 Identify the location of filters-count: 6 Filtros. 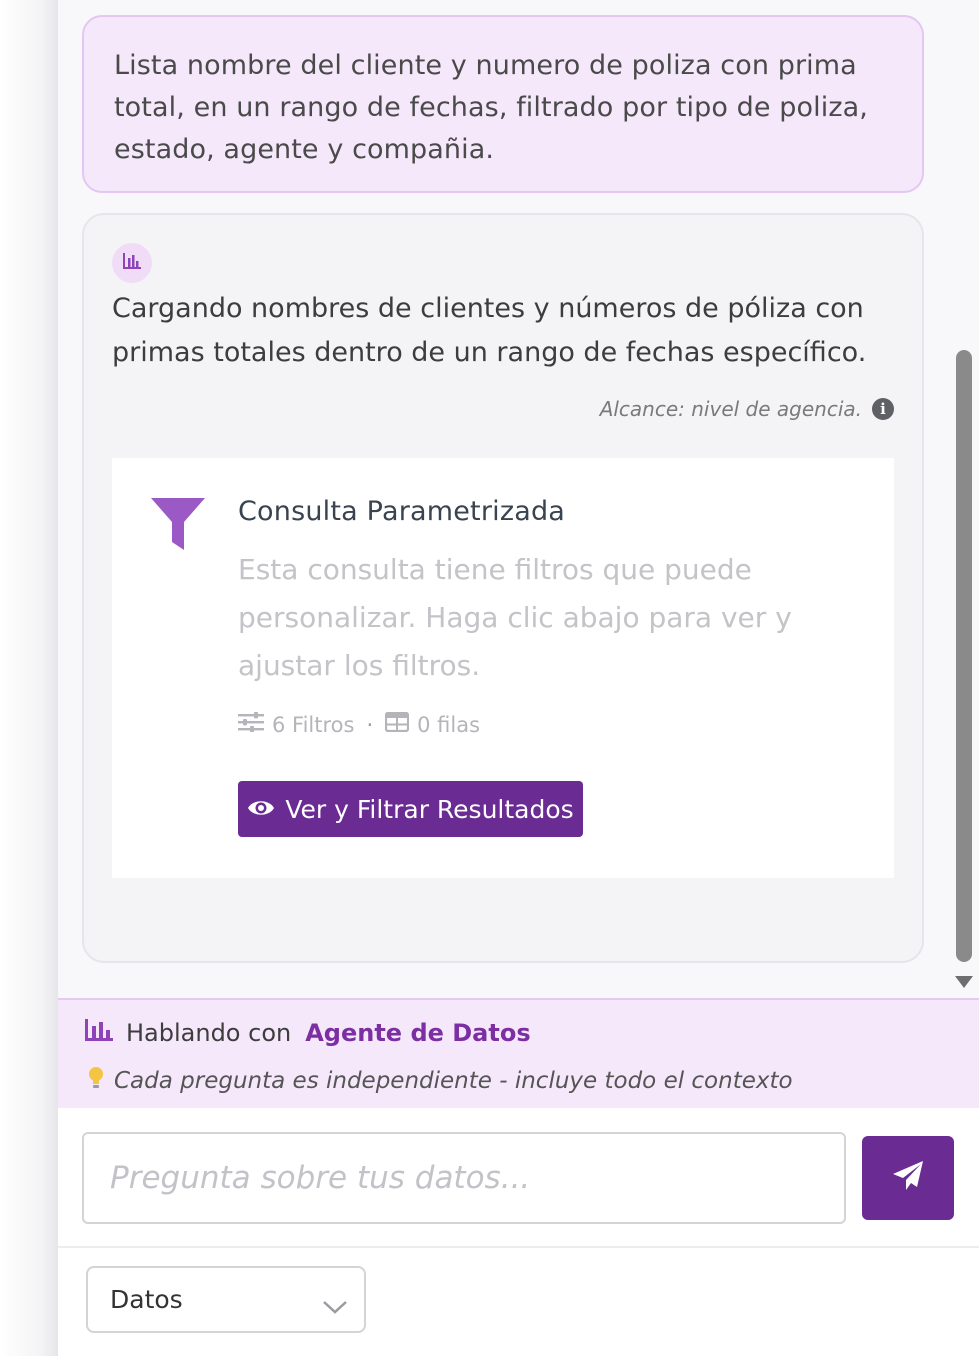
(313, 724).